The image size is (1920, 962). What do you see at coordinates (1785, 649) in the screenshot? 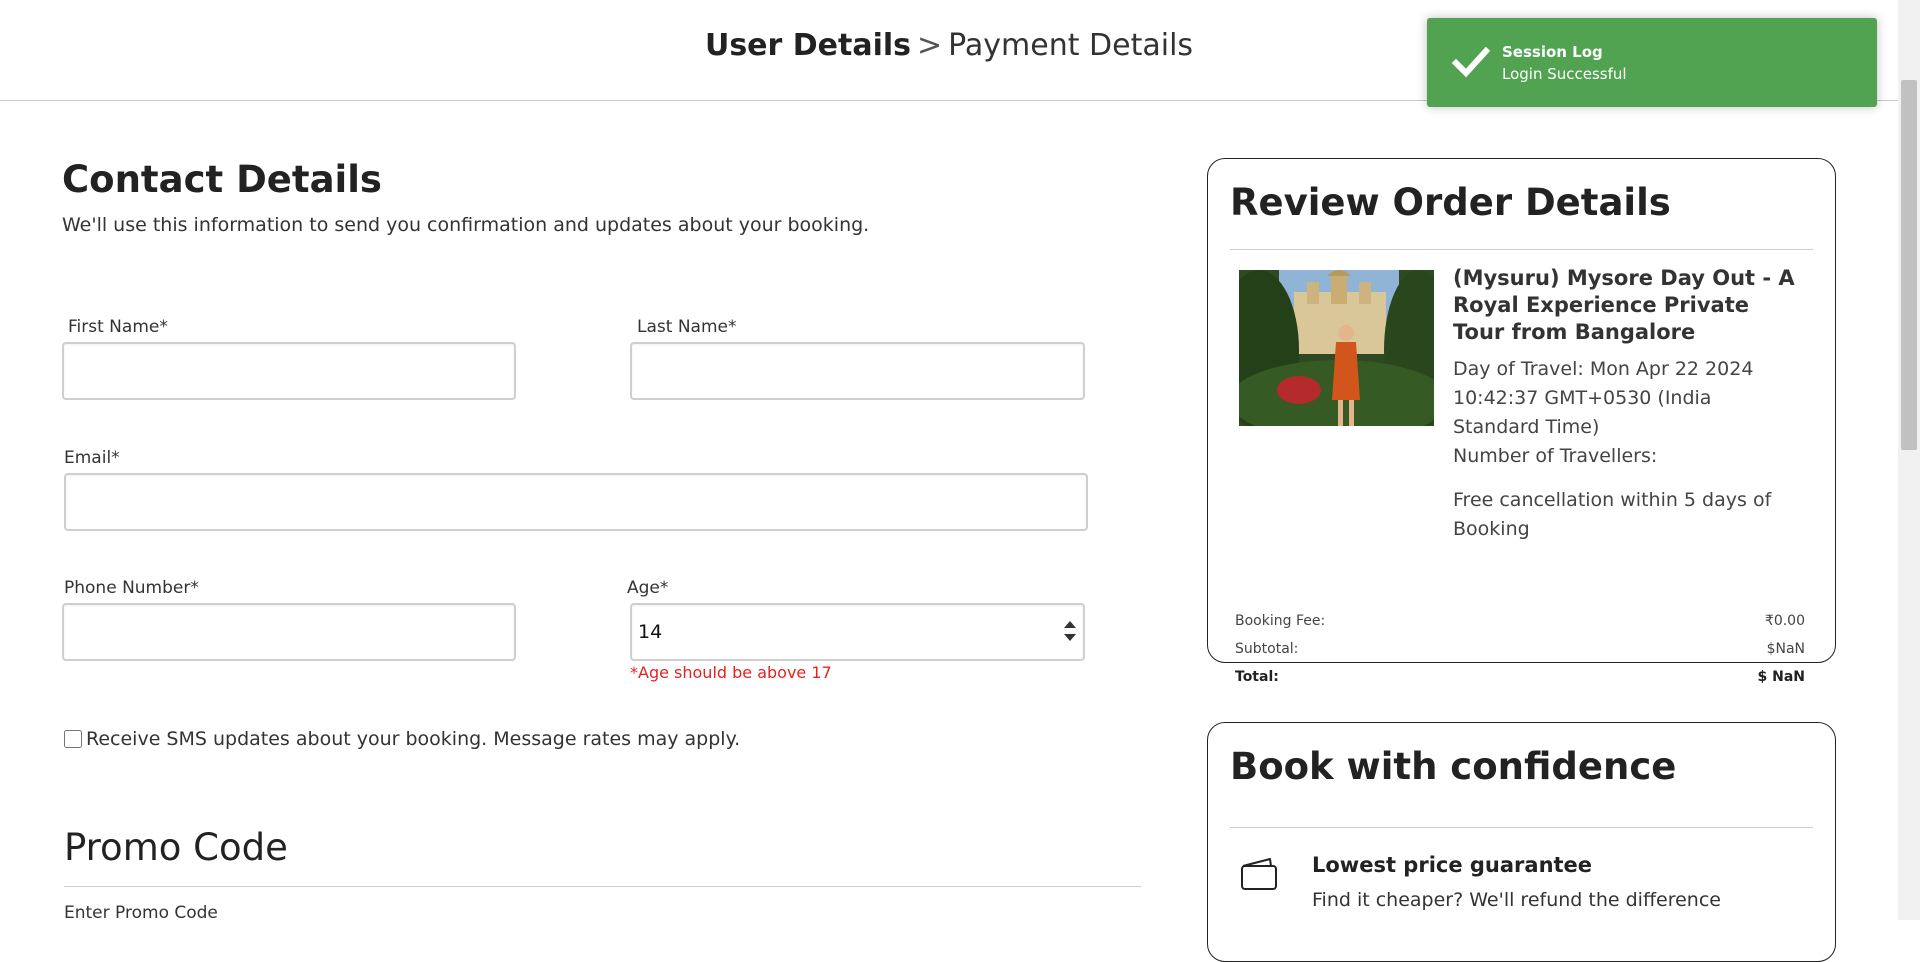
I see `subtotal-value: $NaN` at bounding box center [1785, 649].